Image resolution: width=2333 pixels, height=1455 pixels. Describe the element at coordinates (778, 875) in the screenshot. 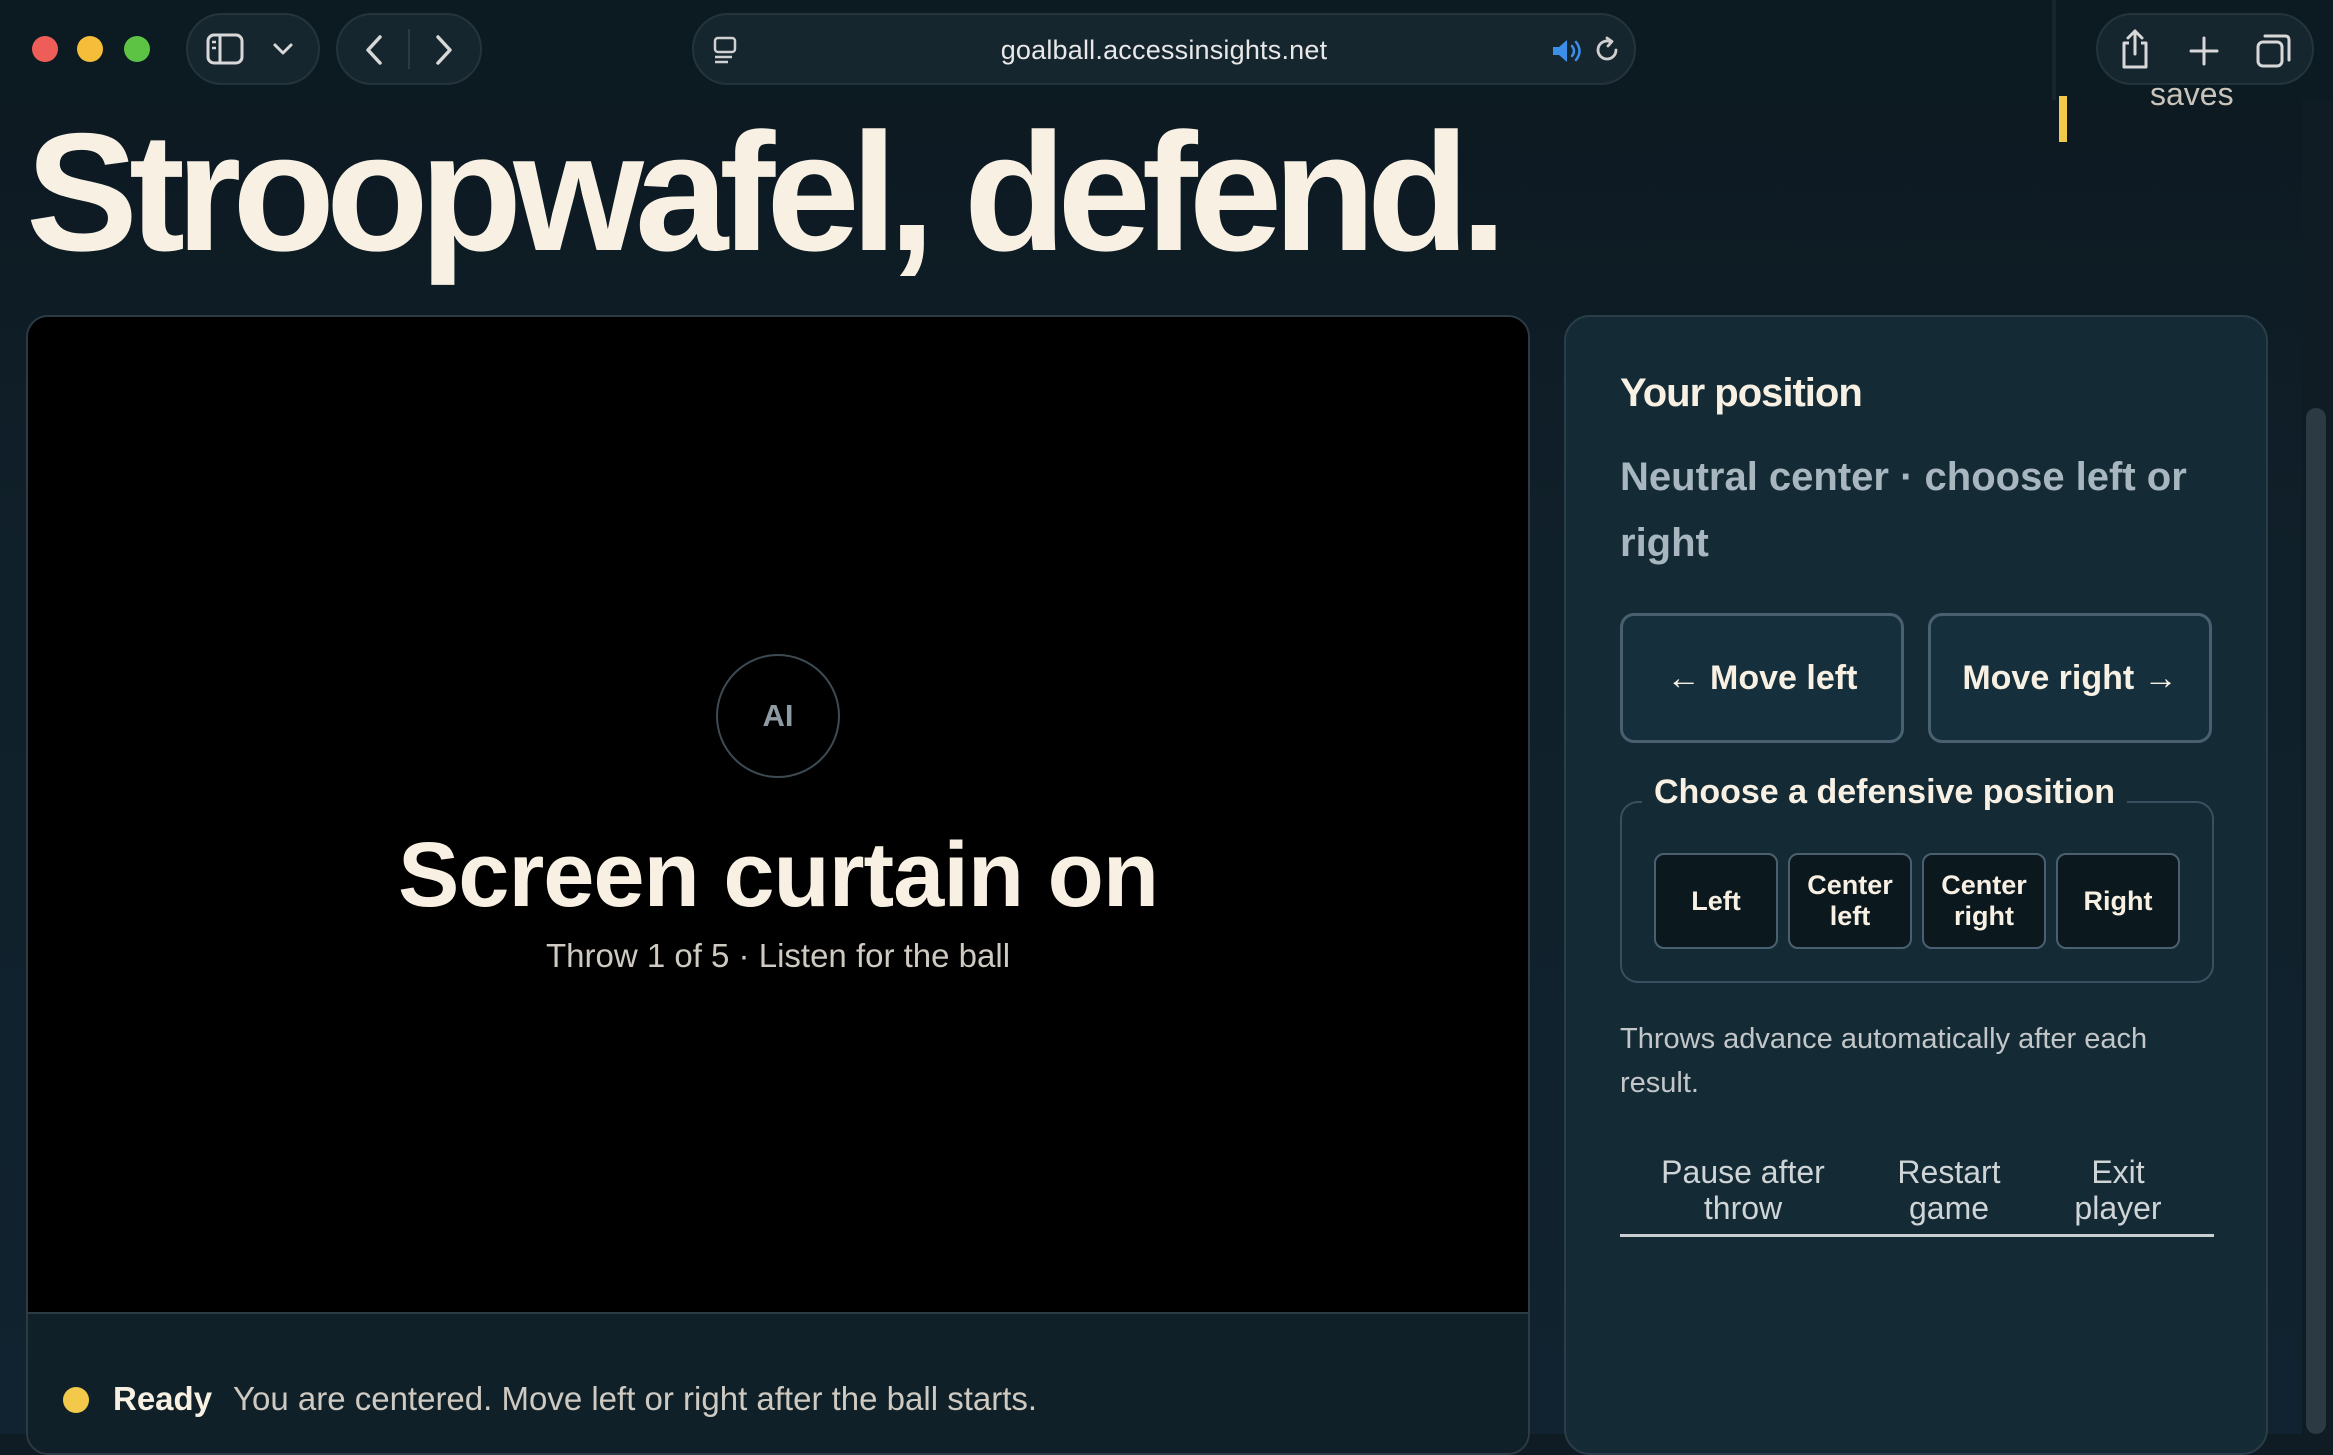

I see `curtain-title: Screen curtain on` at that location.